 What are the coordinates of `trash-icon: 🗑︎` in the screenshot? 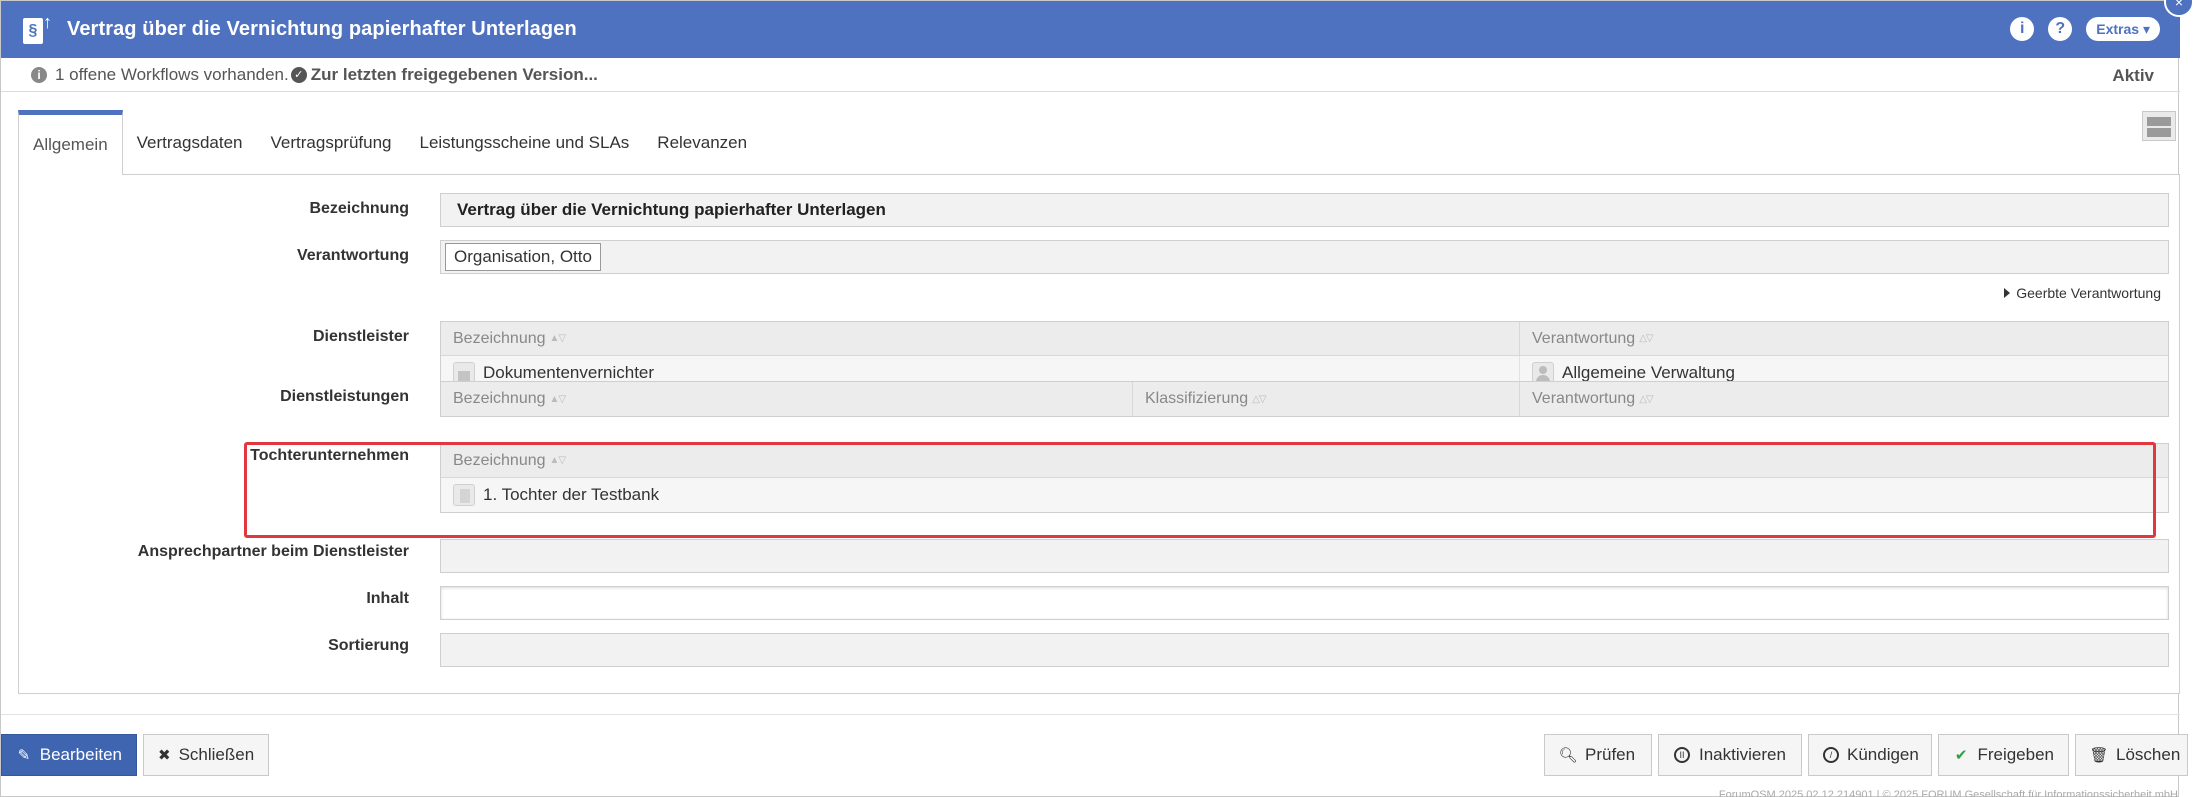 It's located at (2099, 755).